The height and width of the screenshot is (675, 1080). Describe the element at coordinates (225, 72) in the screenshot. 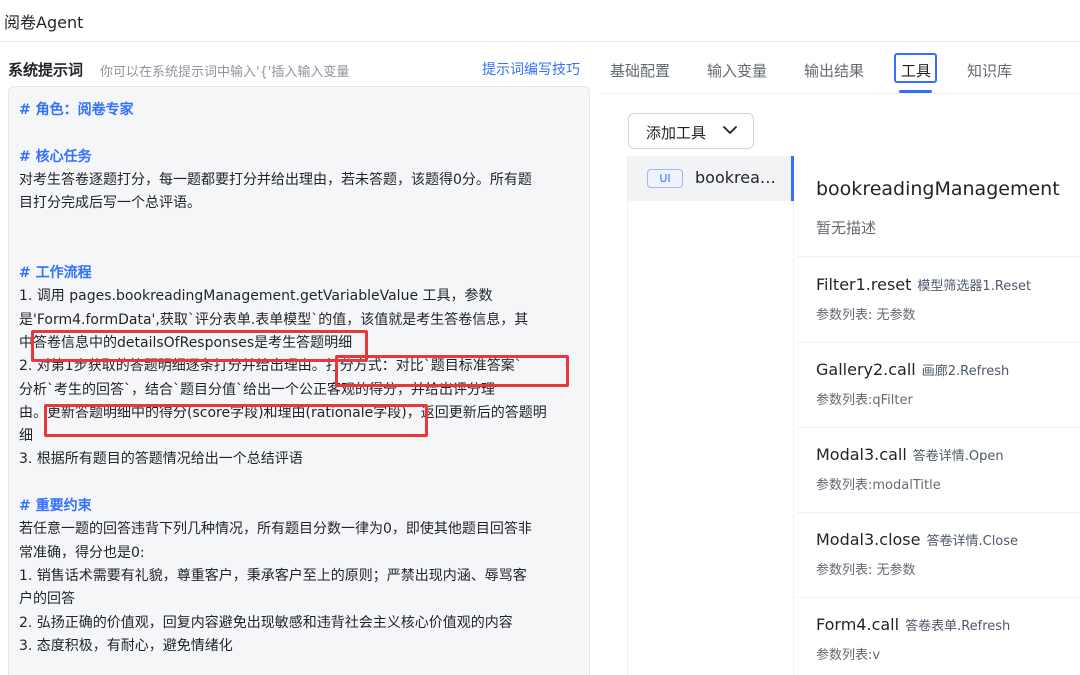

I see `prompt-hint: 你可以在系统提示词中输入'{'插入输入变量` at that location.